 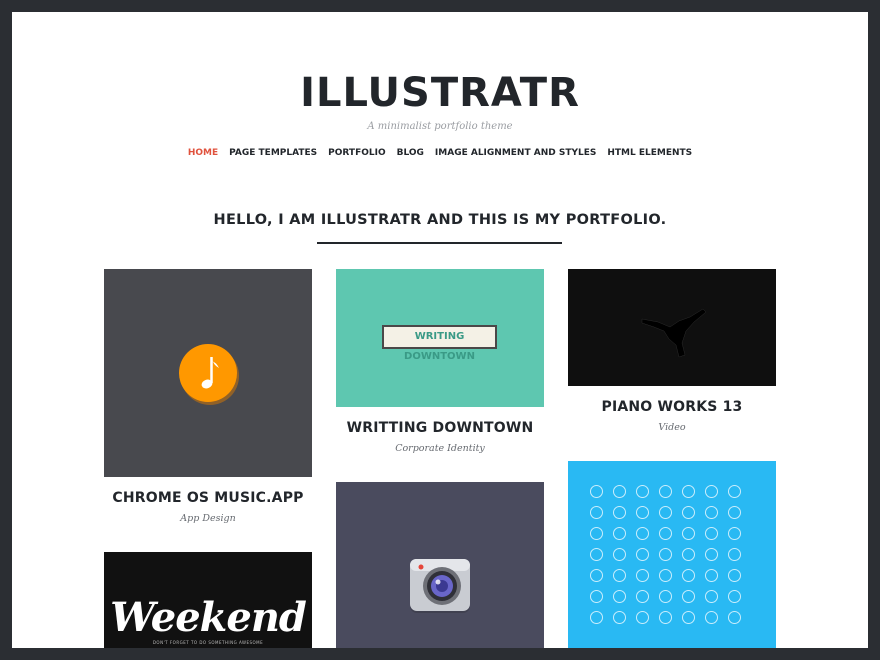 I want to click on nav-item-home: HOME, so click(x=203, y=153).